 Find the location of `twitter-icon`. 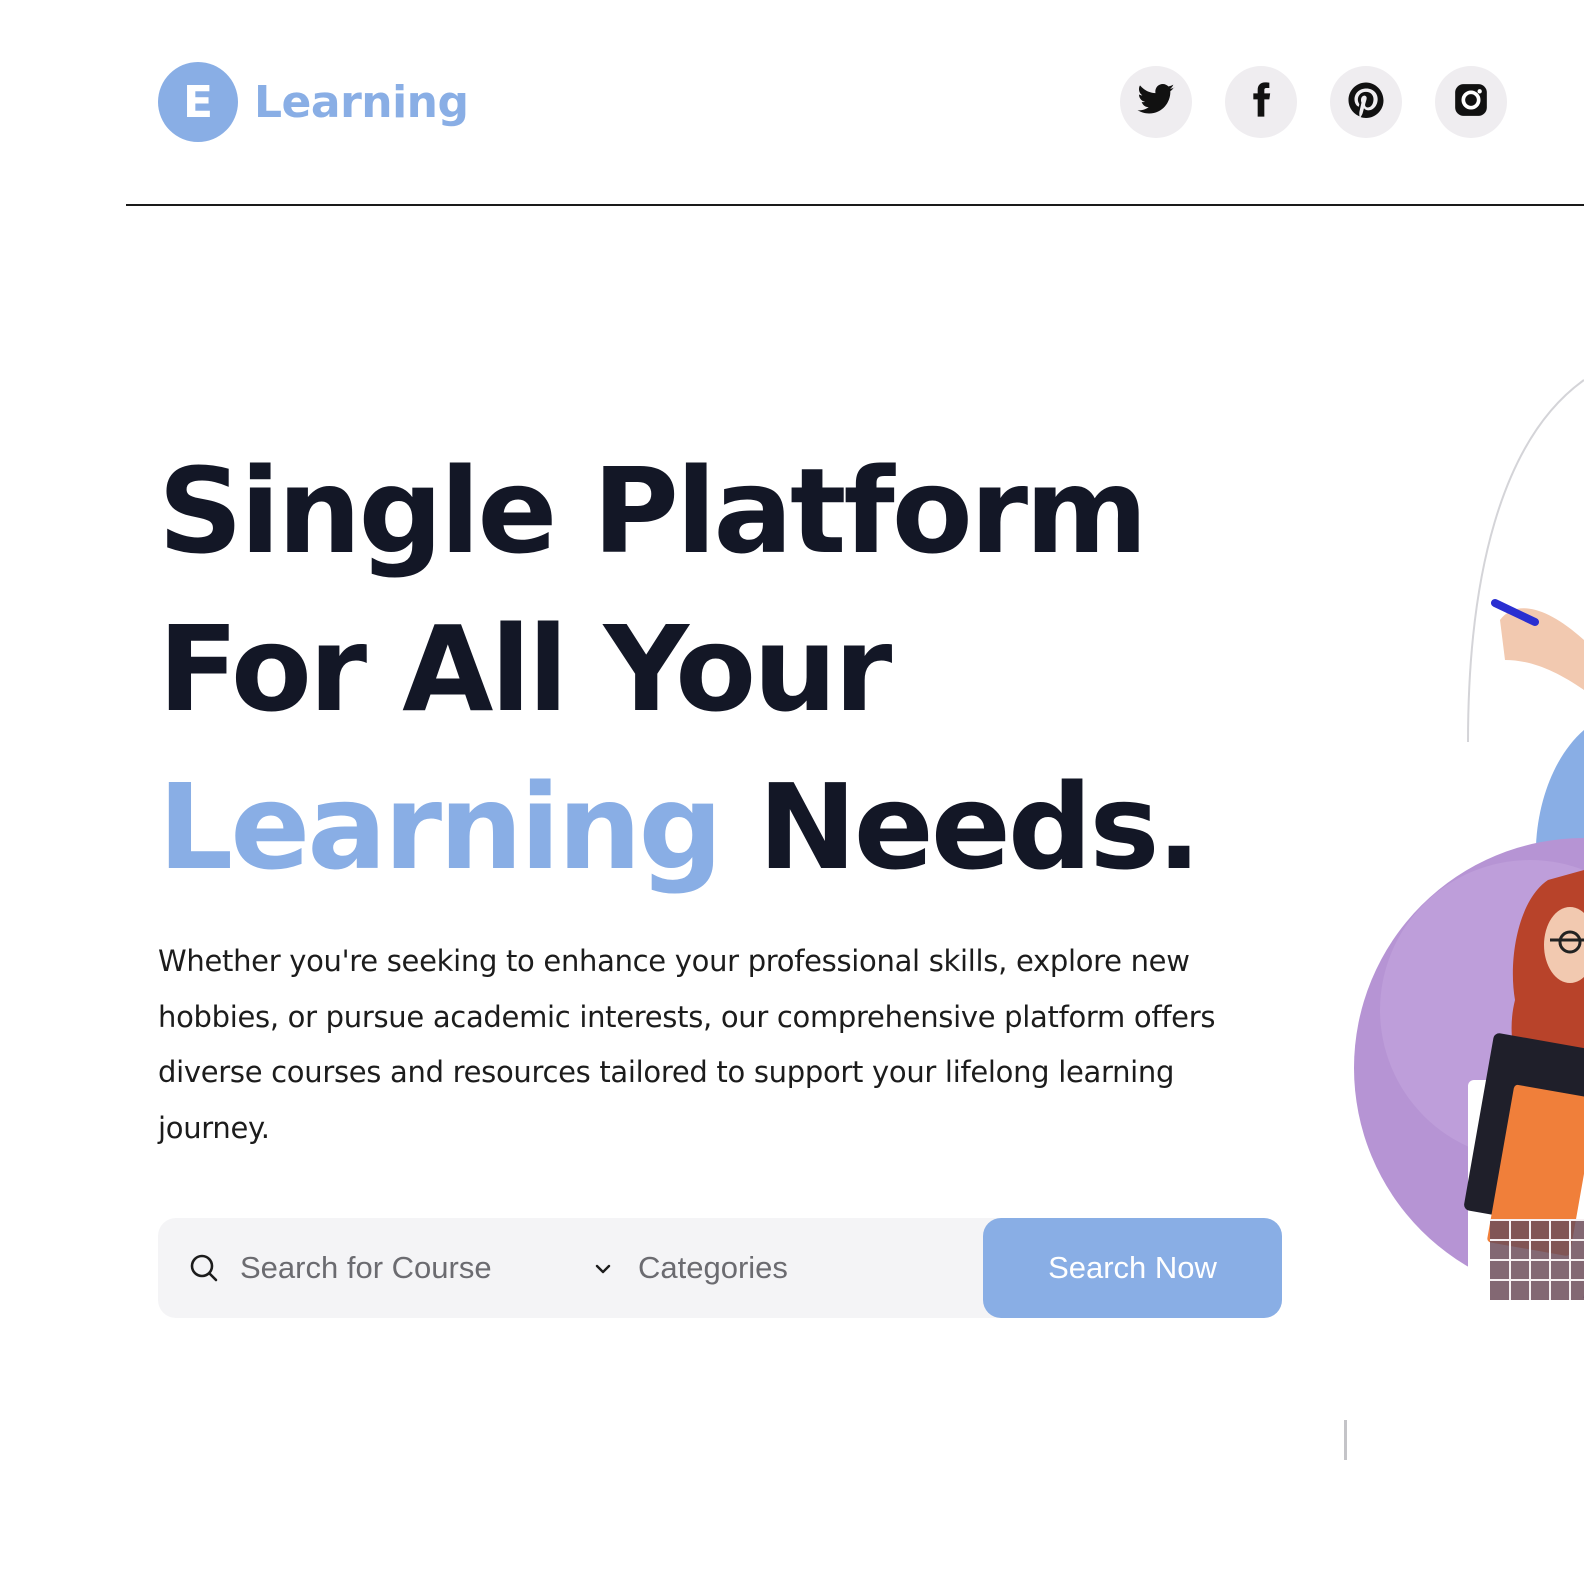

twitter-icon is located at coordinates (1156, 102).